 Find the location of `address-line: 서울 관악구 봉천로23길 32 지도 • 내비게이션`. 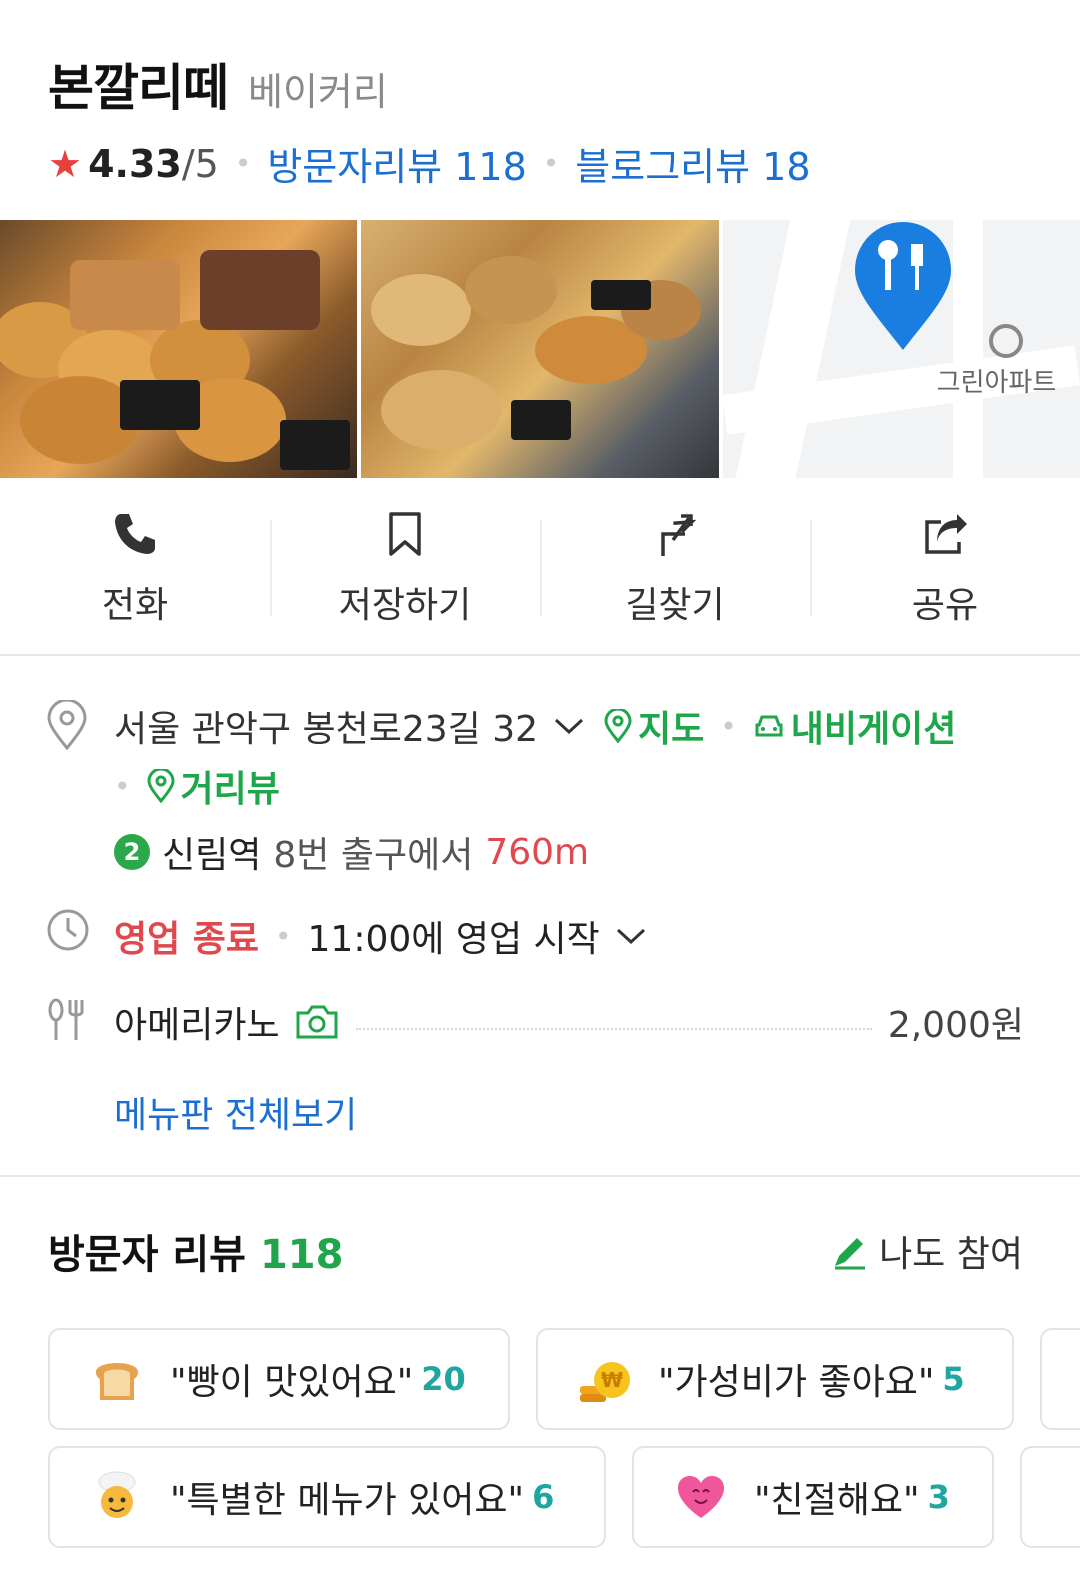

address-line: 서울 관악구 봉천로23길 32 지도 • 내비게이션 is located at coordinates (535, 726).